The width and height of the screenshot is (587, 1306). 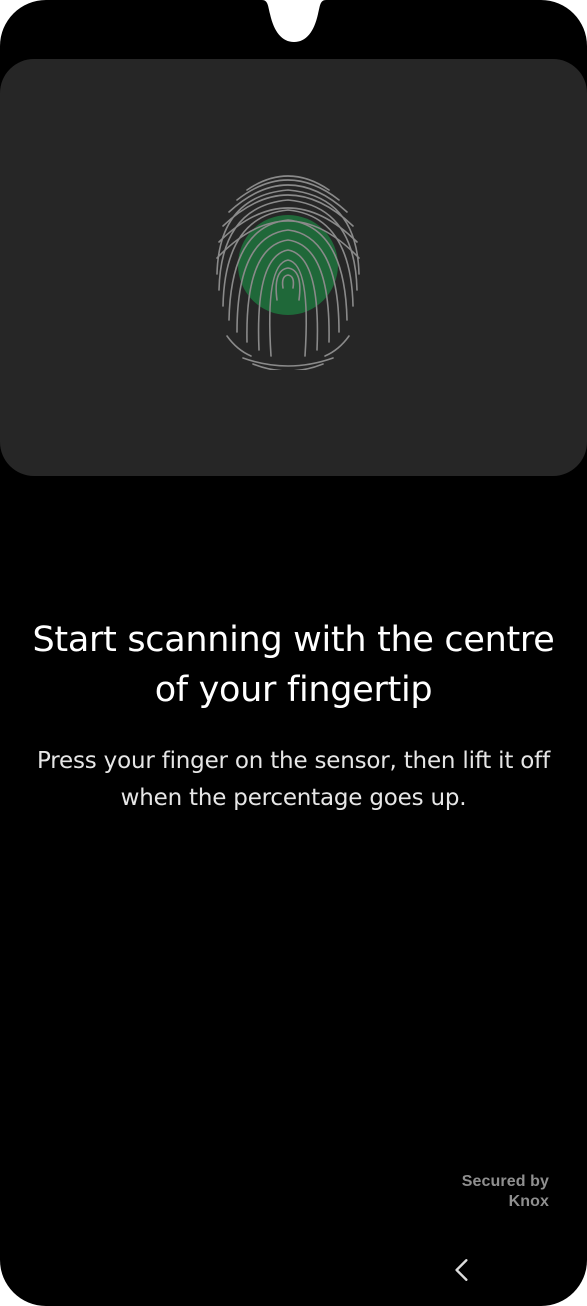 I want to click on secured-by-label: Secured by, so click(x=505, y=1181).